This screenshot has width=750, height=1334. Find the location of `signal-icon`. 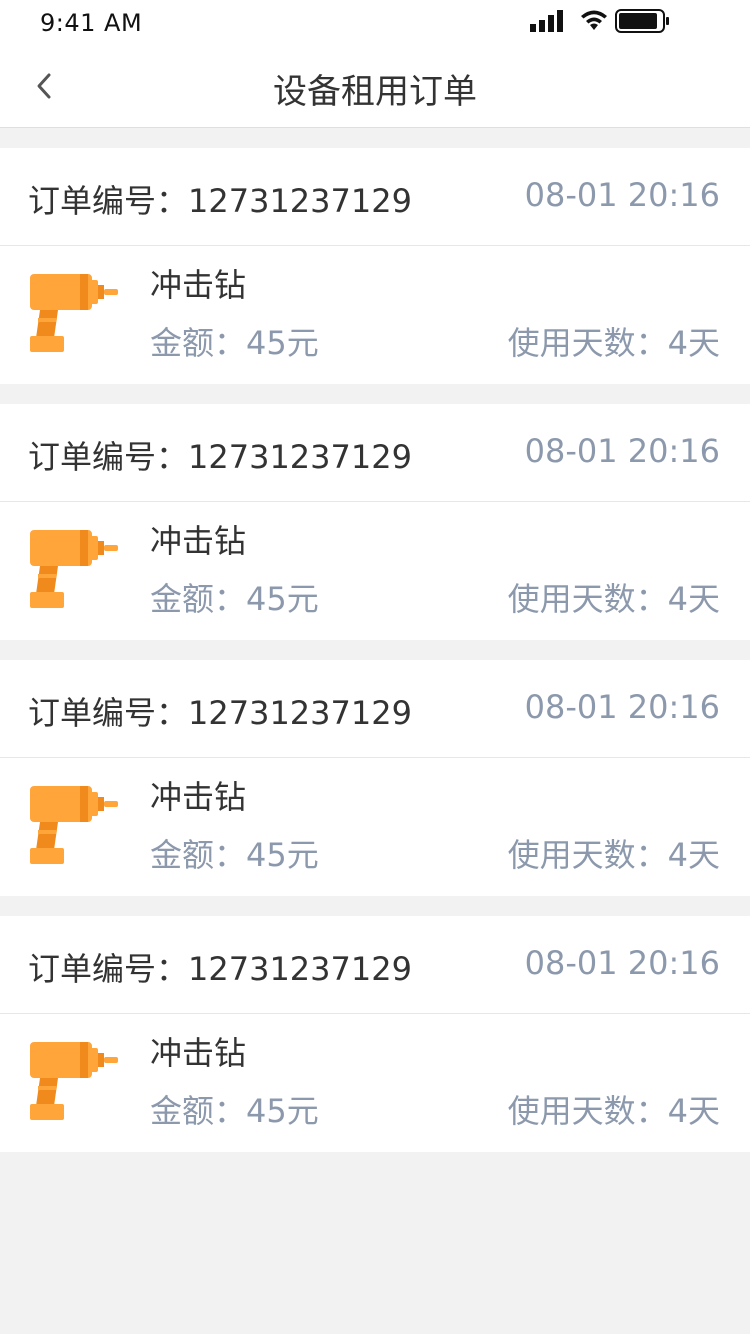

signal-icon is located at coordinates (546, 21).